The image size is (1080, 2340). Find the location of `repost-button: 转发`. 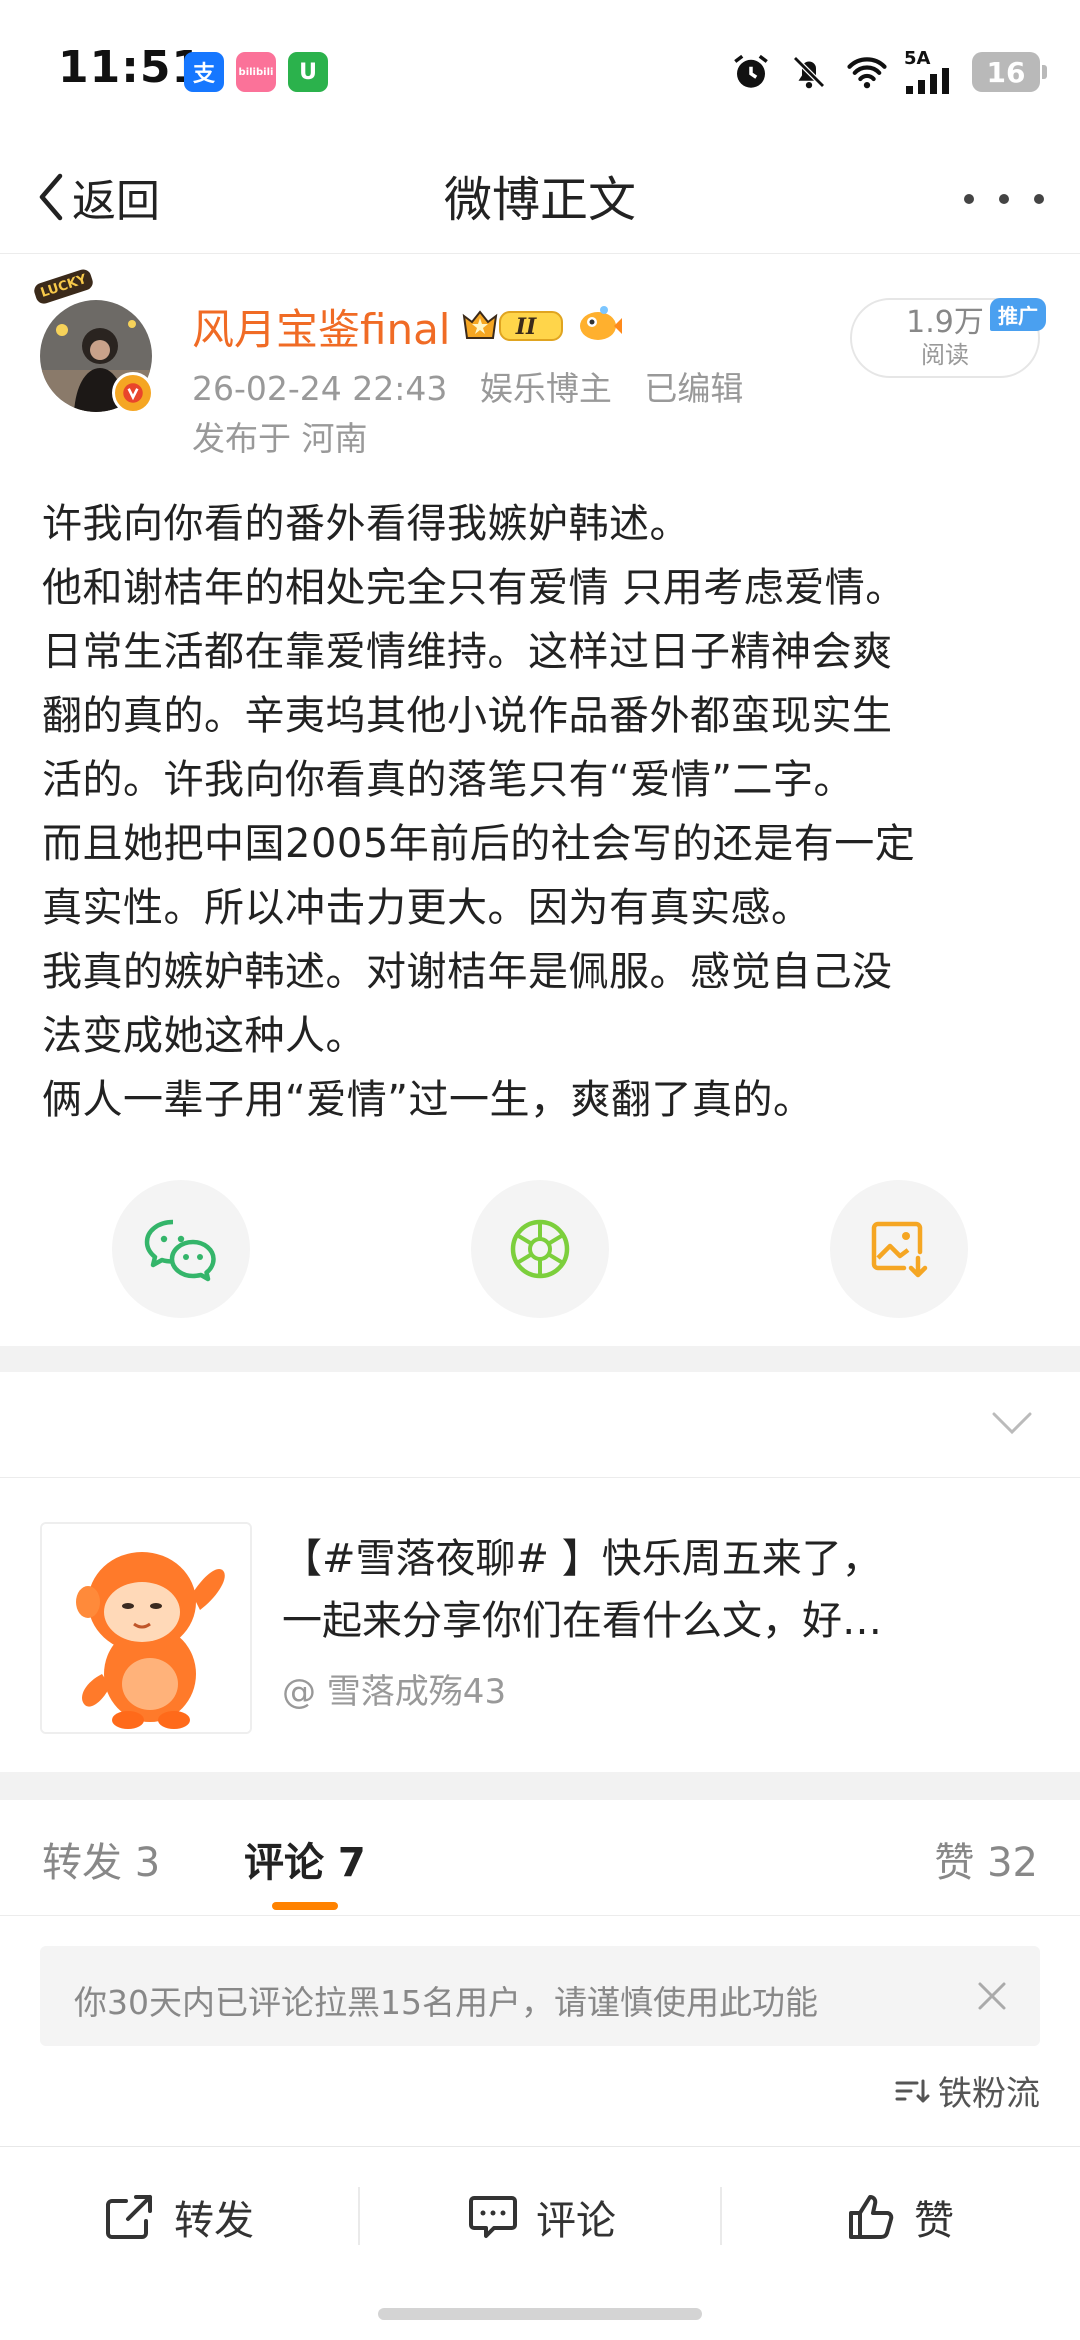

repost-button: 转发 is located at coordinates (179, 2217).